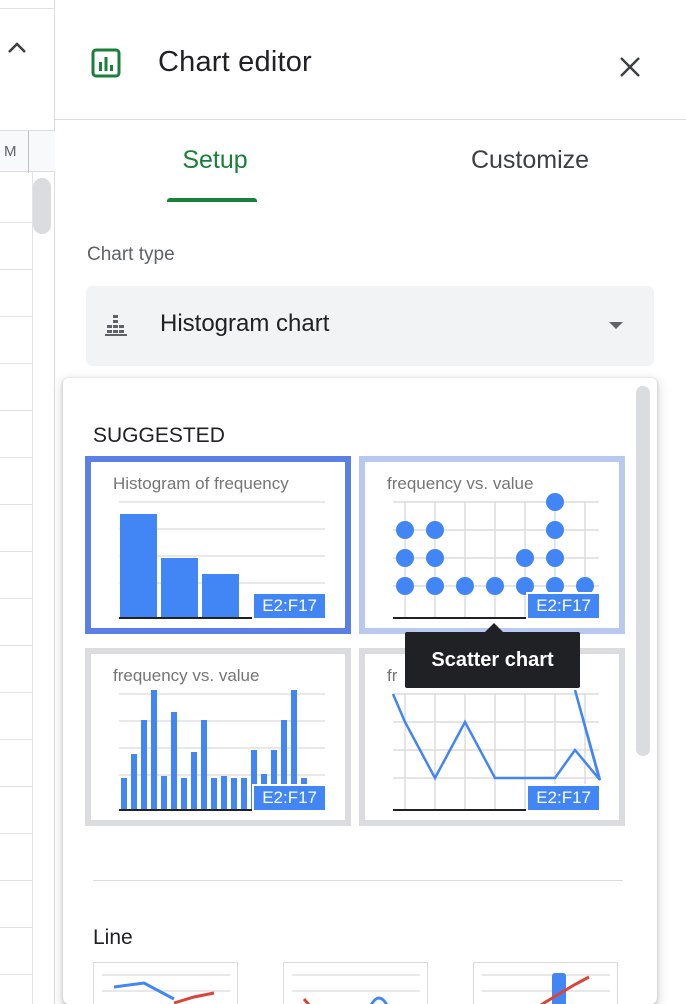  I want to click on column-label: M, so click(10, 151).